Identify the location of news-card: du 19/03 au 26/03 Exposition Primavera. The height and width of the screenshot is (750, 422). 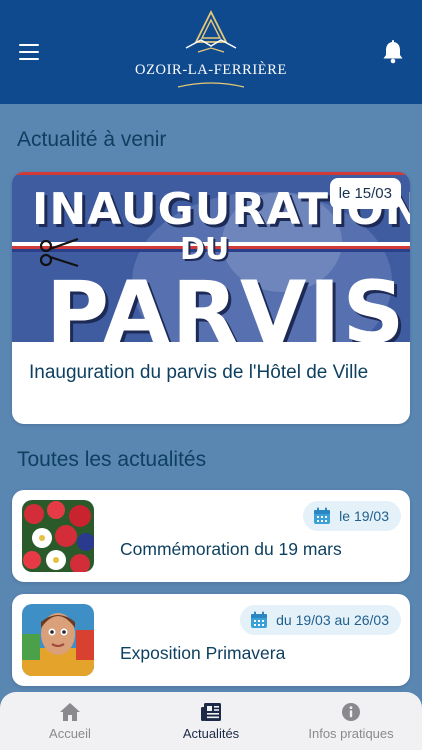
(211, 640).